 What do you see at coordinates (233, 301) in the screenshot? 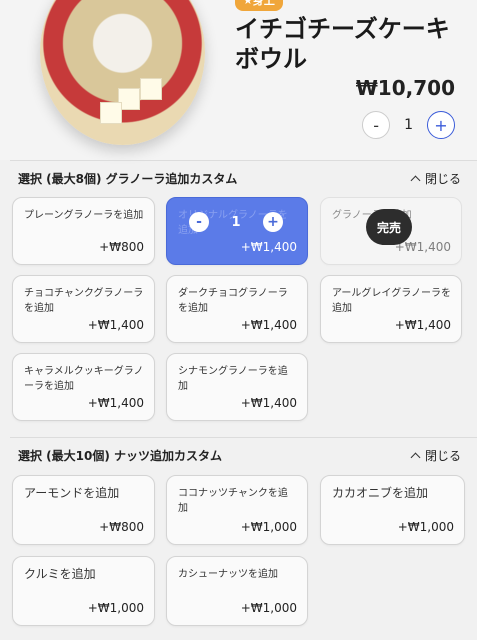
I see `option-name: ダークチョコグラノーラを追加` at bounding box center [233, 301].